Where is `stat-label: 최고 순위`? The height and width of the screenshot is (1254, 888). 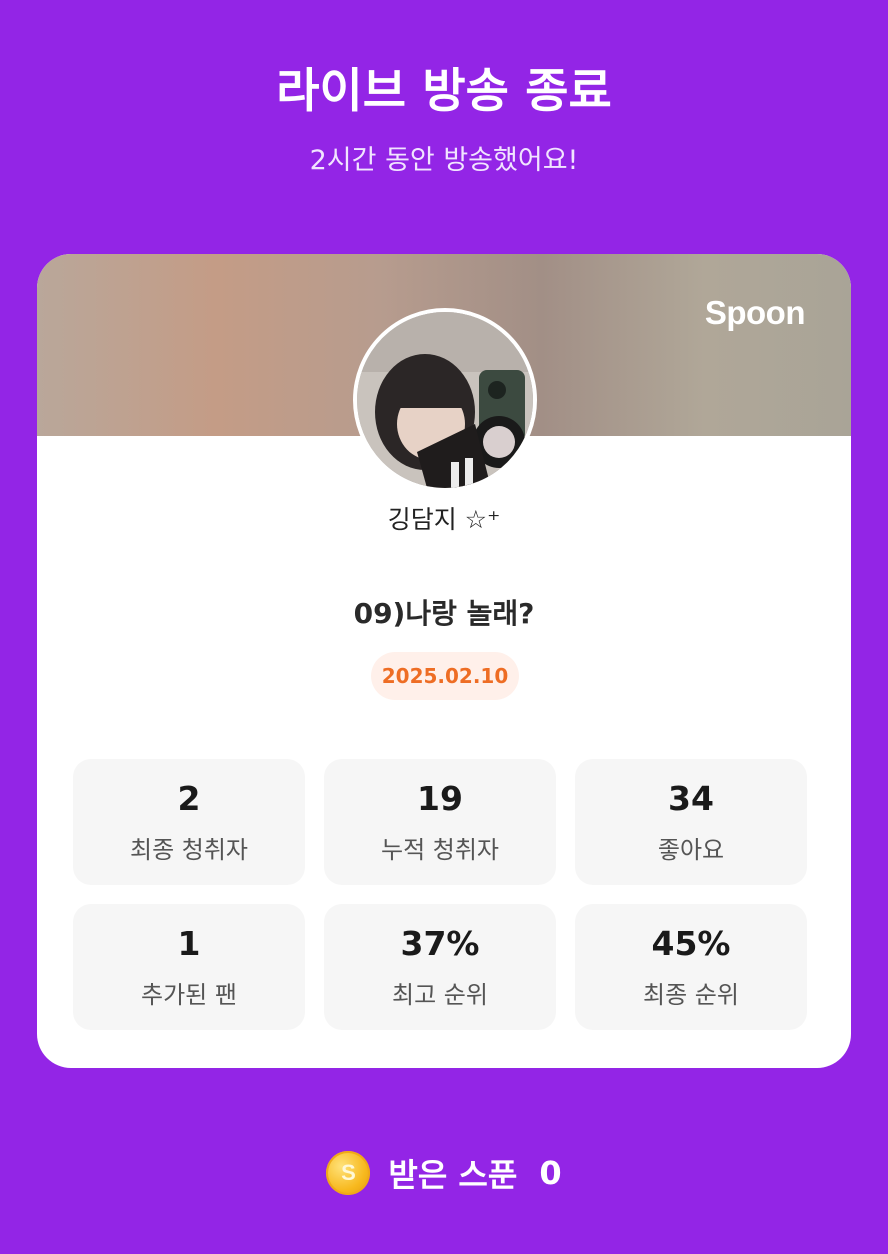 stat-label: 최고 순위 is located at coordinates (440, 994).